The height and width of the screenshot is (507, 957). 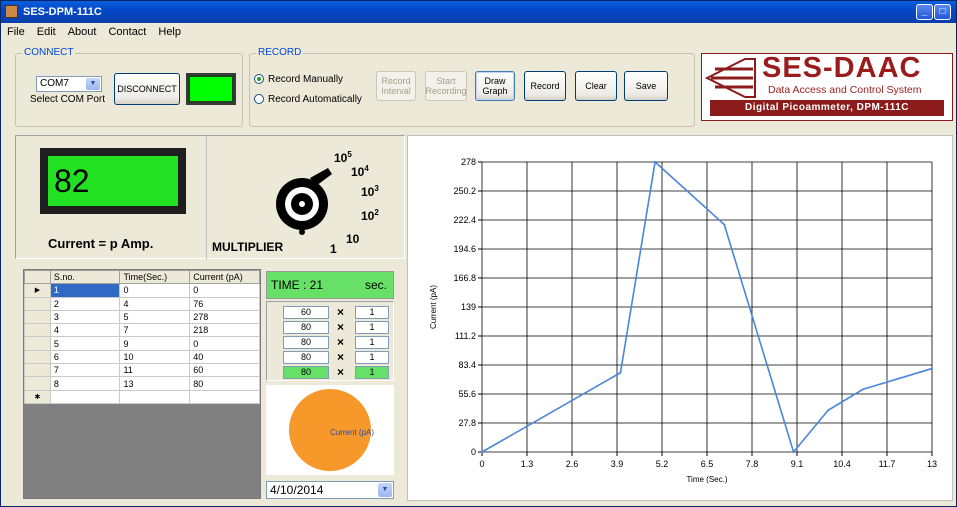 What do you see at coordinates (924, 12) in the screenshot?
I see `minimize-button: _` at bounding box center [924, 12].